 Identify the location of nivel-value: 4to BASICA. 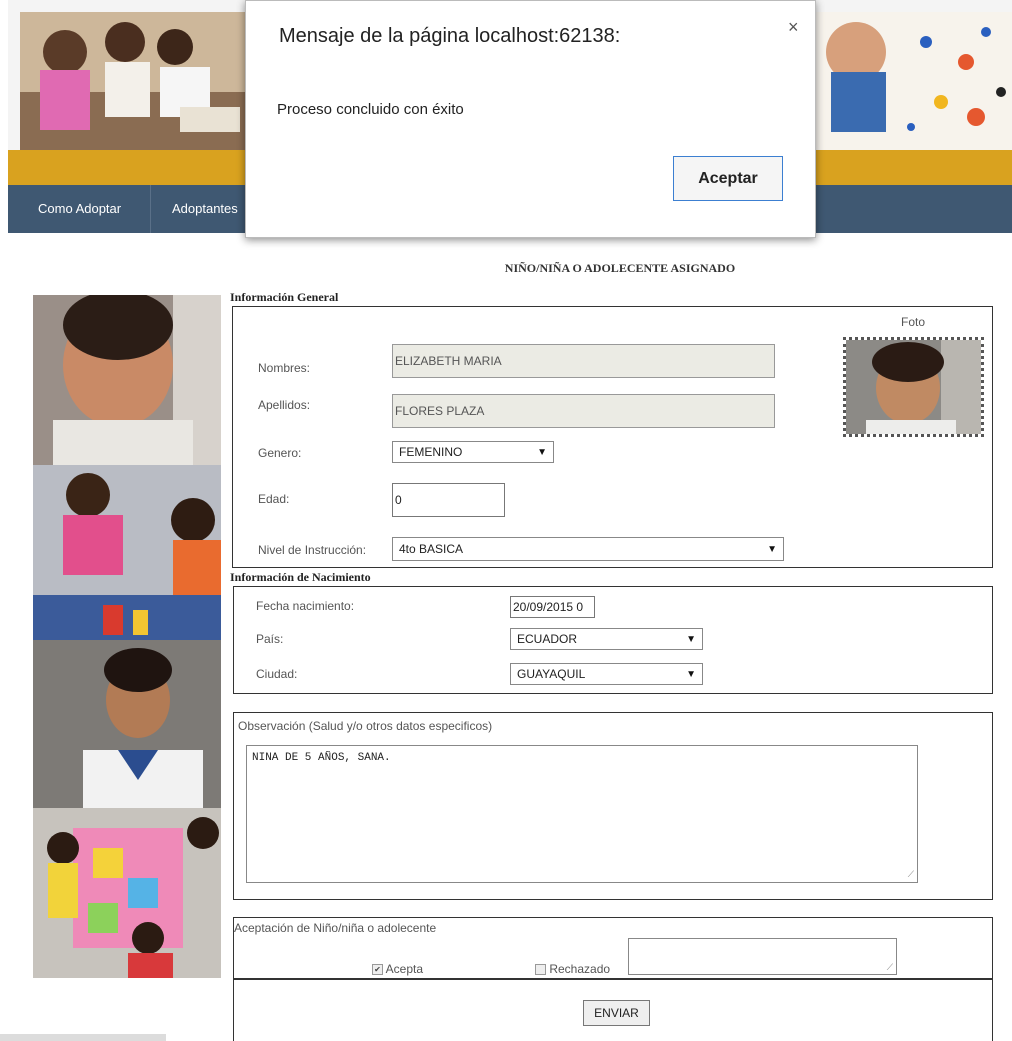
(431, 549).